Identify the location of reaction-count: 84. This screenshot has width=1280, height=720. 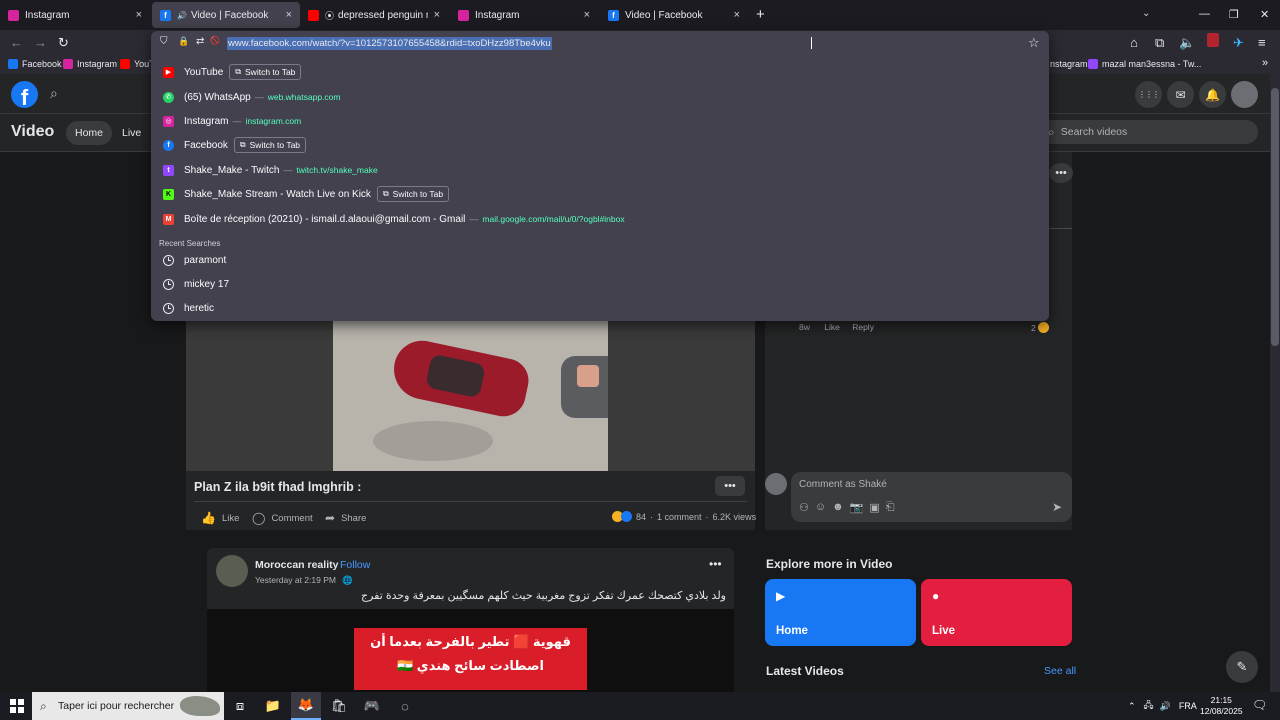
(641, 517).